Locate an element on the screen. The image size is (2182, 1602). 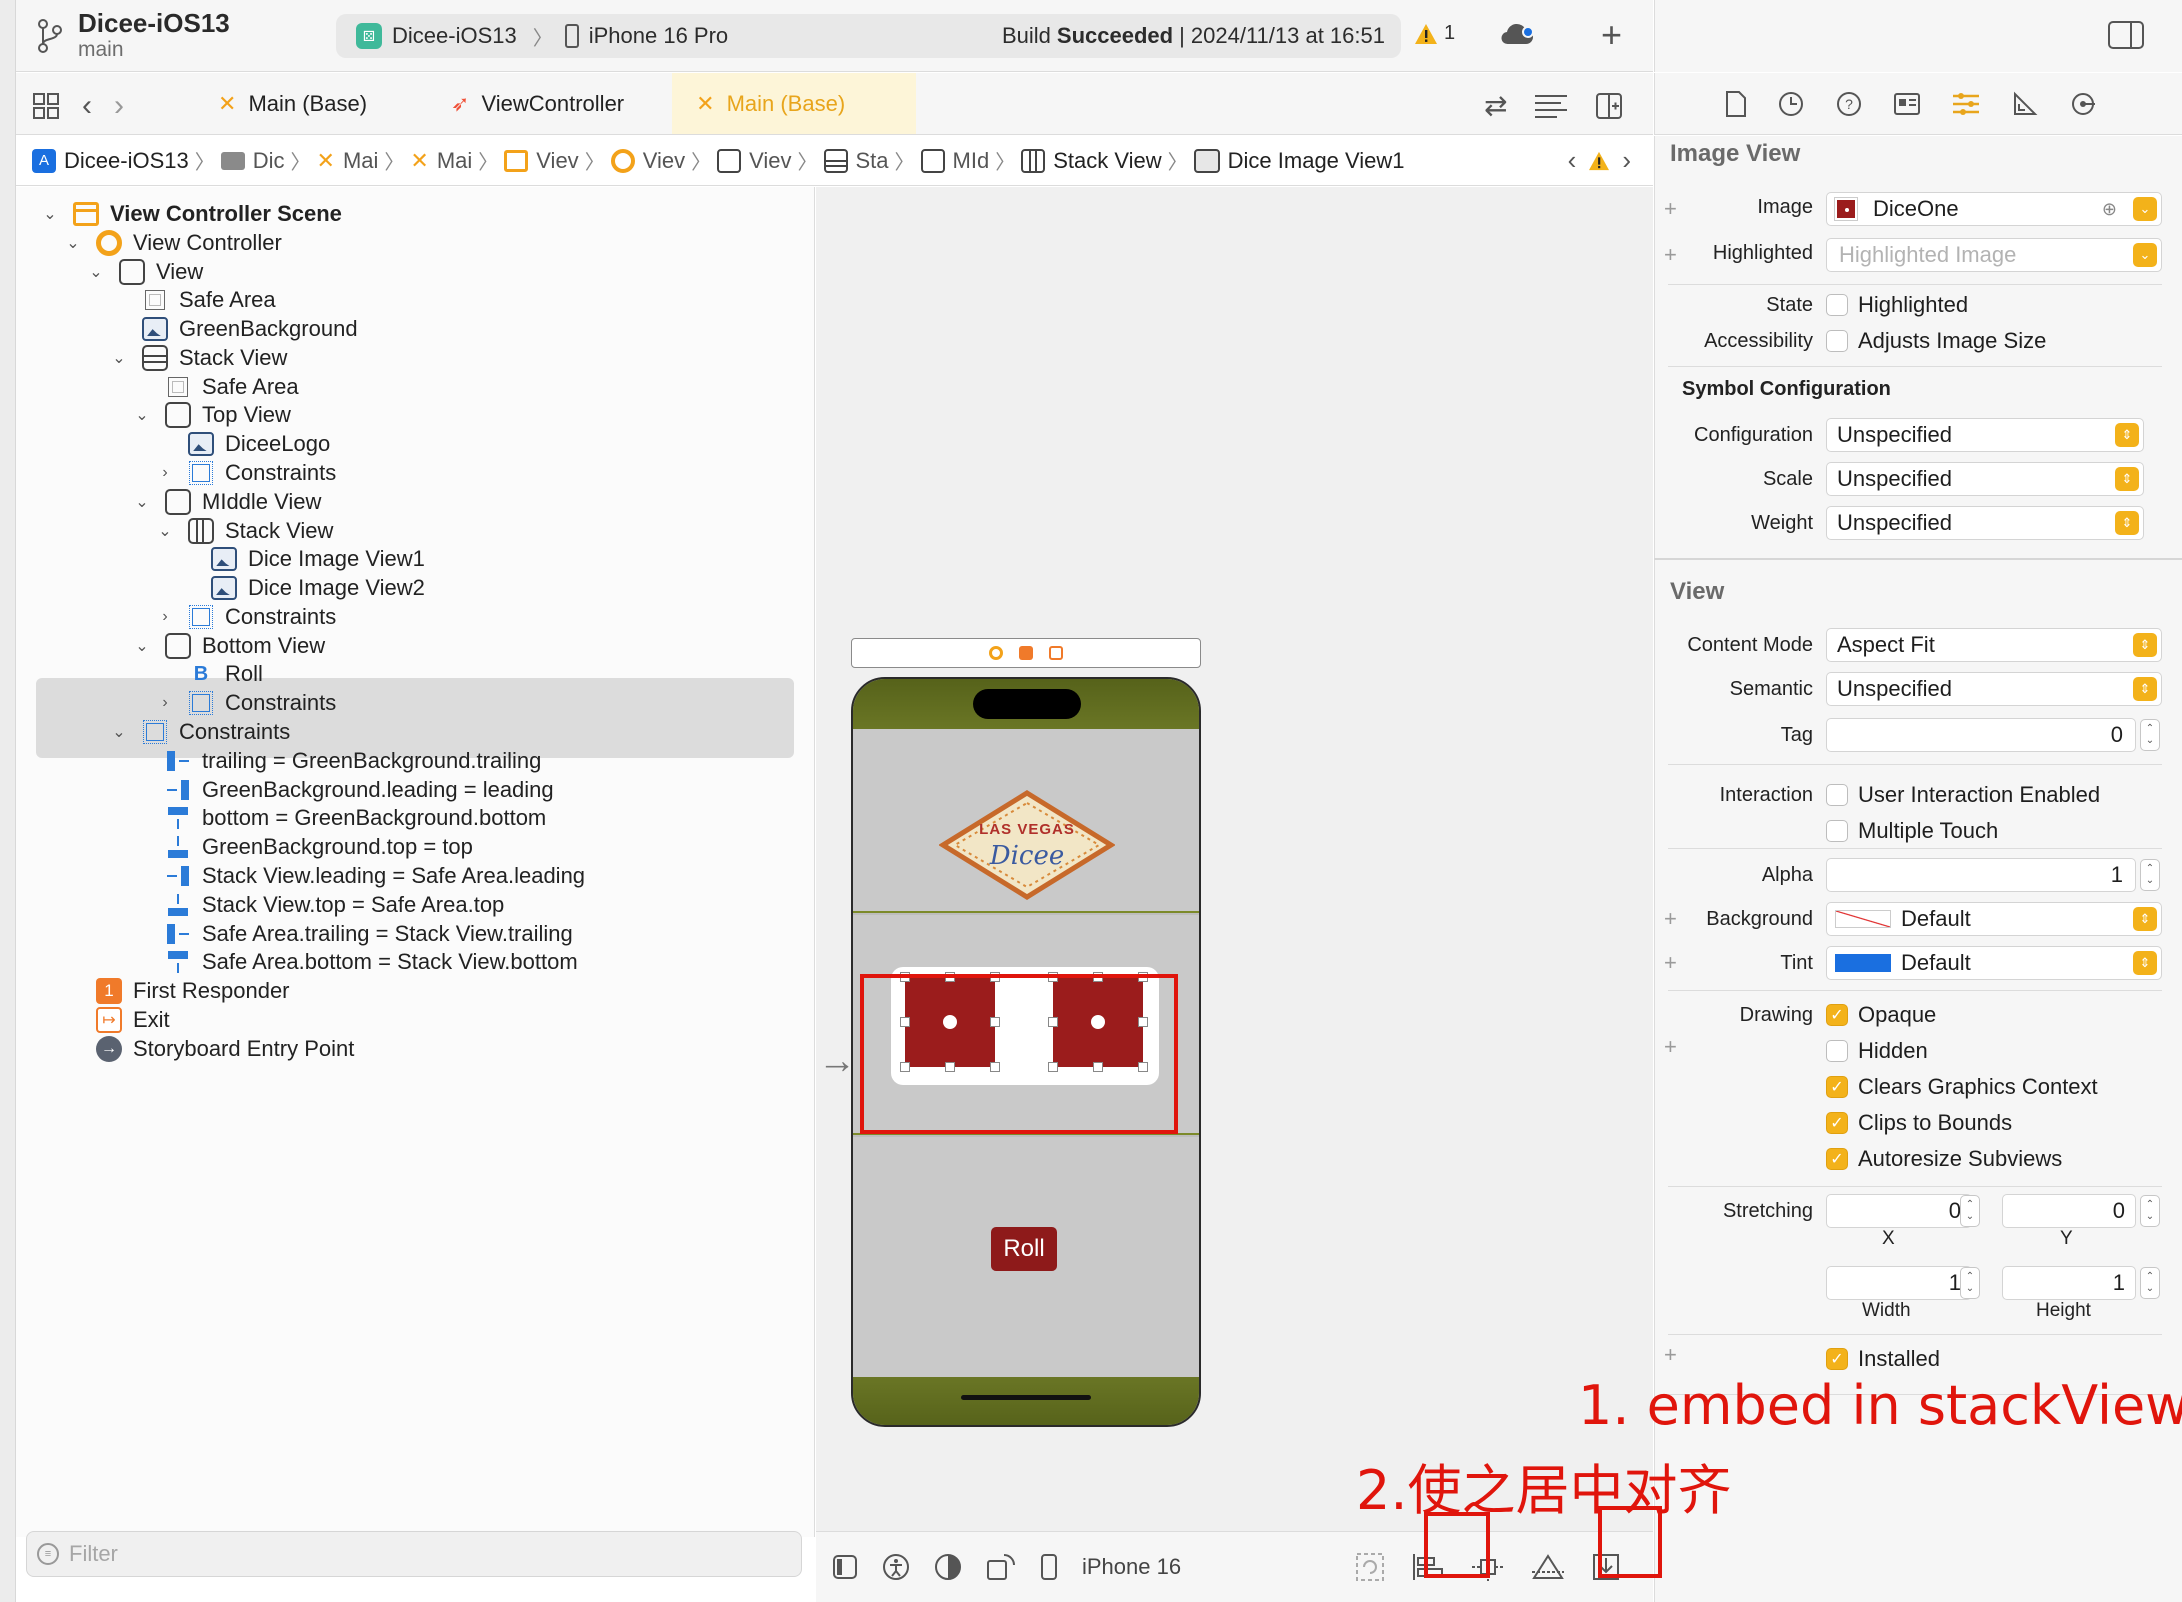
device-selector: iPhone 16 Pro is located at coordinates (646, 36).